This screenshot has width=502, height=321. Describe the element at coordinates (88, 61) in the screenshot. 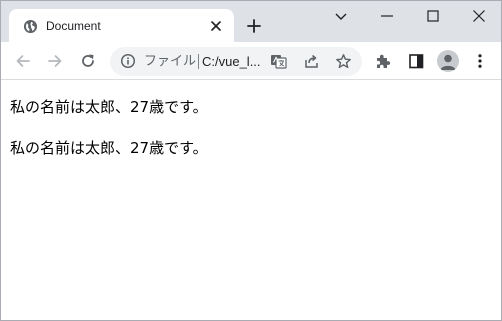

I see `reload-icon` at that location.